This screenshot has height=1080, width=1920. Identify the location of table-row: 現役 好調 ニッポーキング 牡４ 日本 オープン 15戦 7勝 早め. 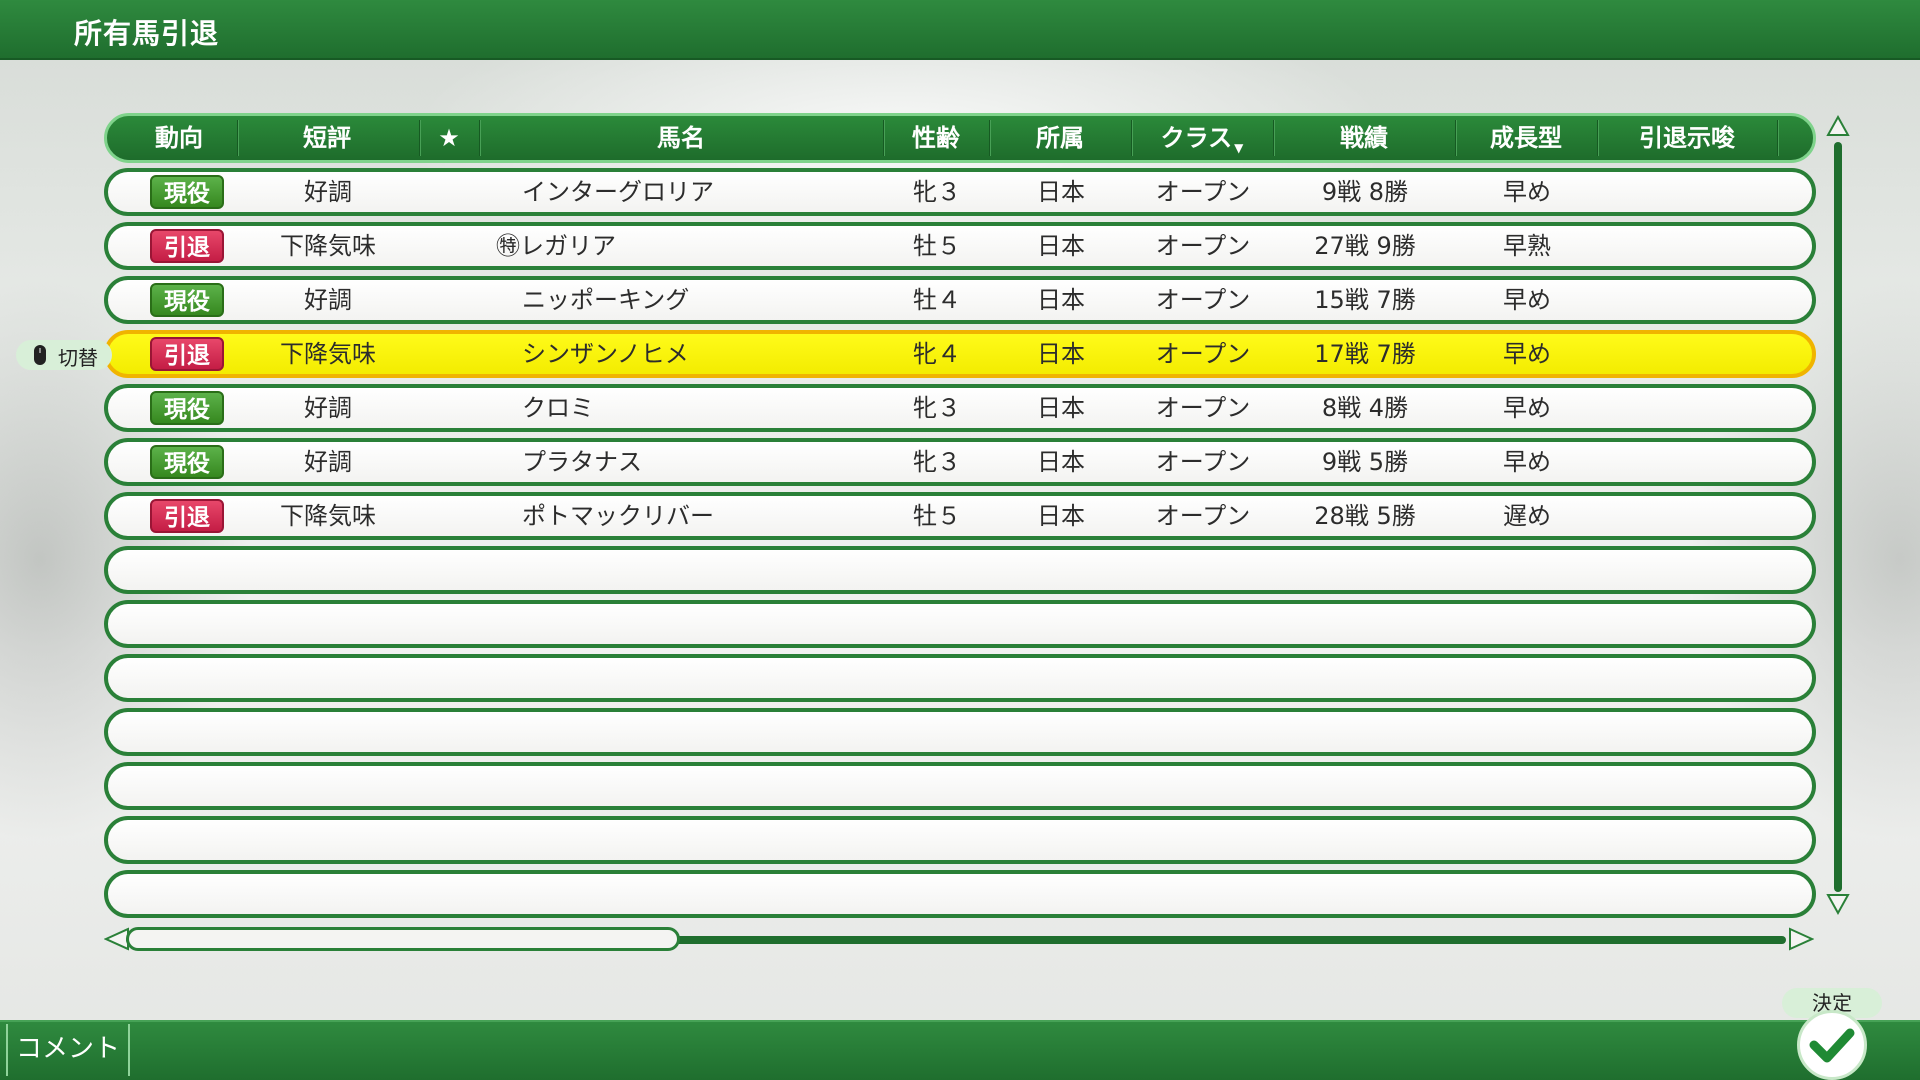
(960, 300).